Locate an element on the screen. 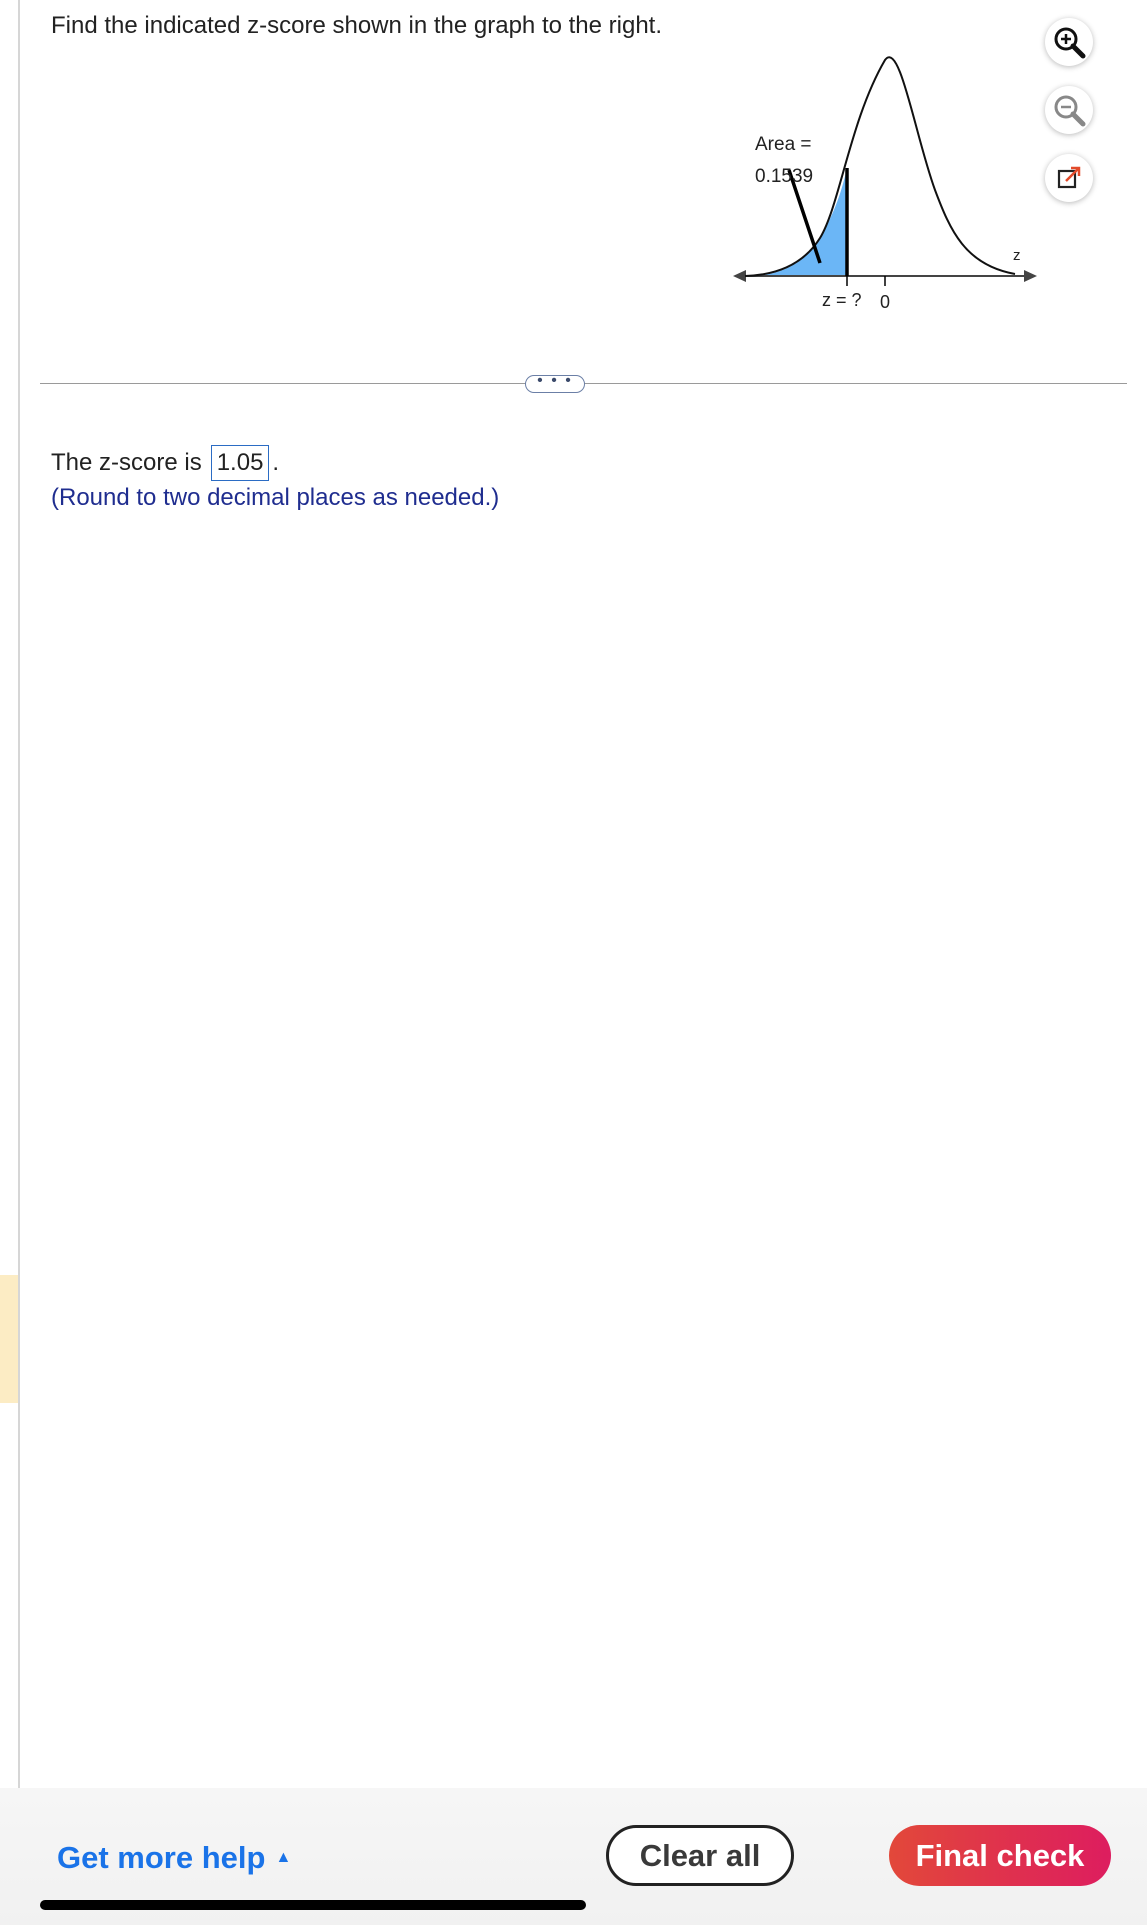 This screenshot has width=1147, height=1925. rounding-hint: (Round to two decimal places as needed.) is located at coordinates (275, 497).